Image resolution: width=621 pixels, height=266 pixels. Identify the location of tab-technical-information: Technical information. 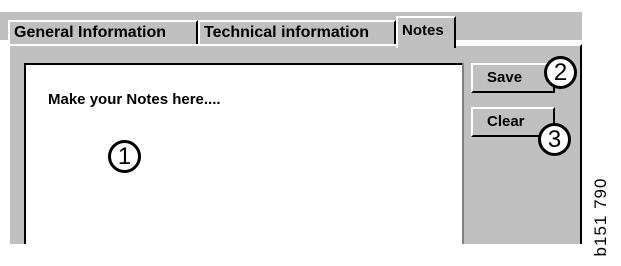
(297, 33).